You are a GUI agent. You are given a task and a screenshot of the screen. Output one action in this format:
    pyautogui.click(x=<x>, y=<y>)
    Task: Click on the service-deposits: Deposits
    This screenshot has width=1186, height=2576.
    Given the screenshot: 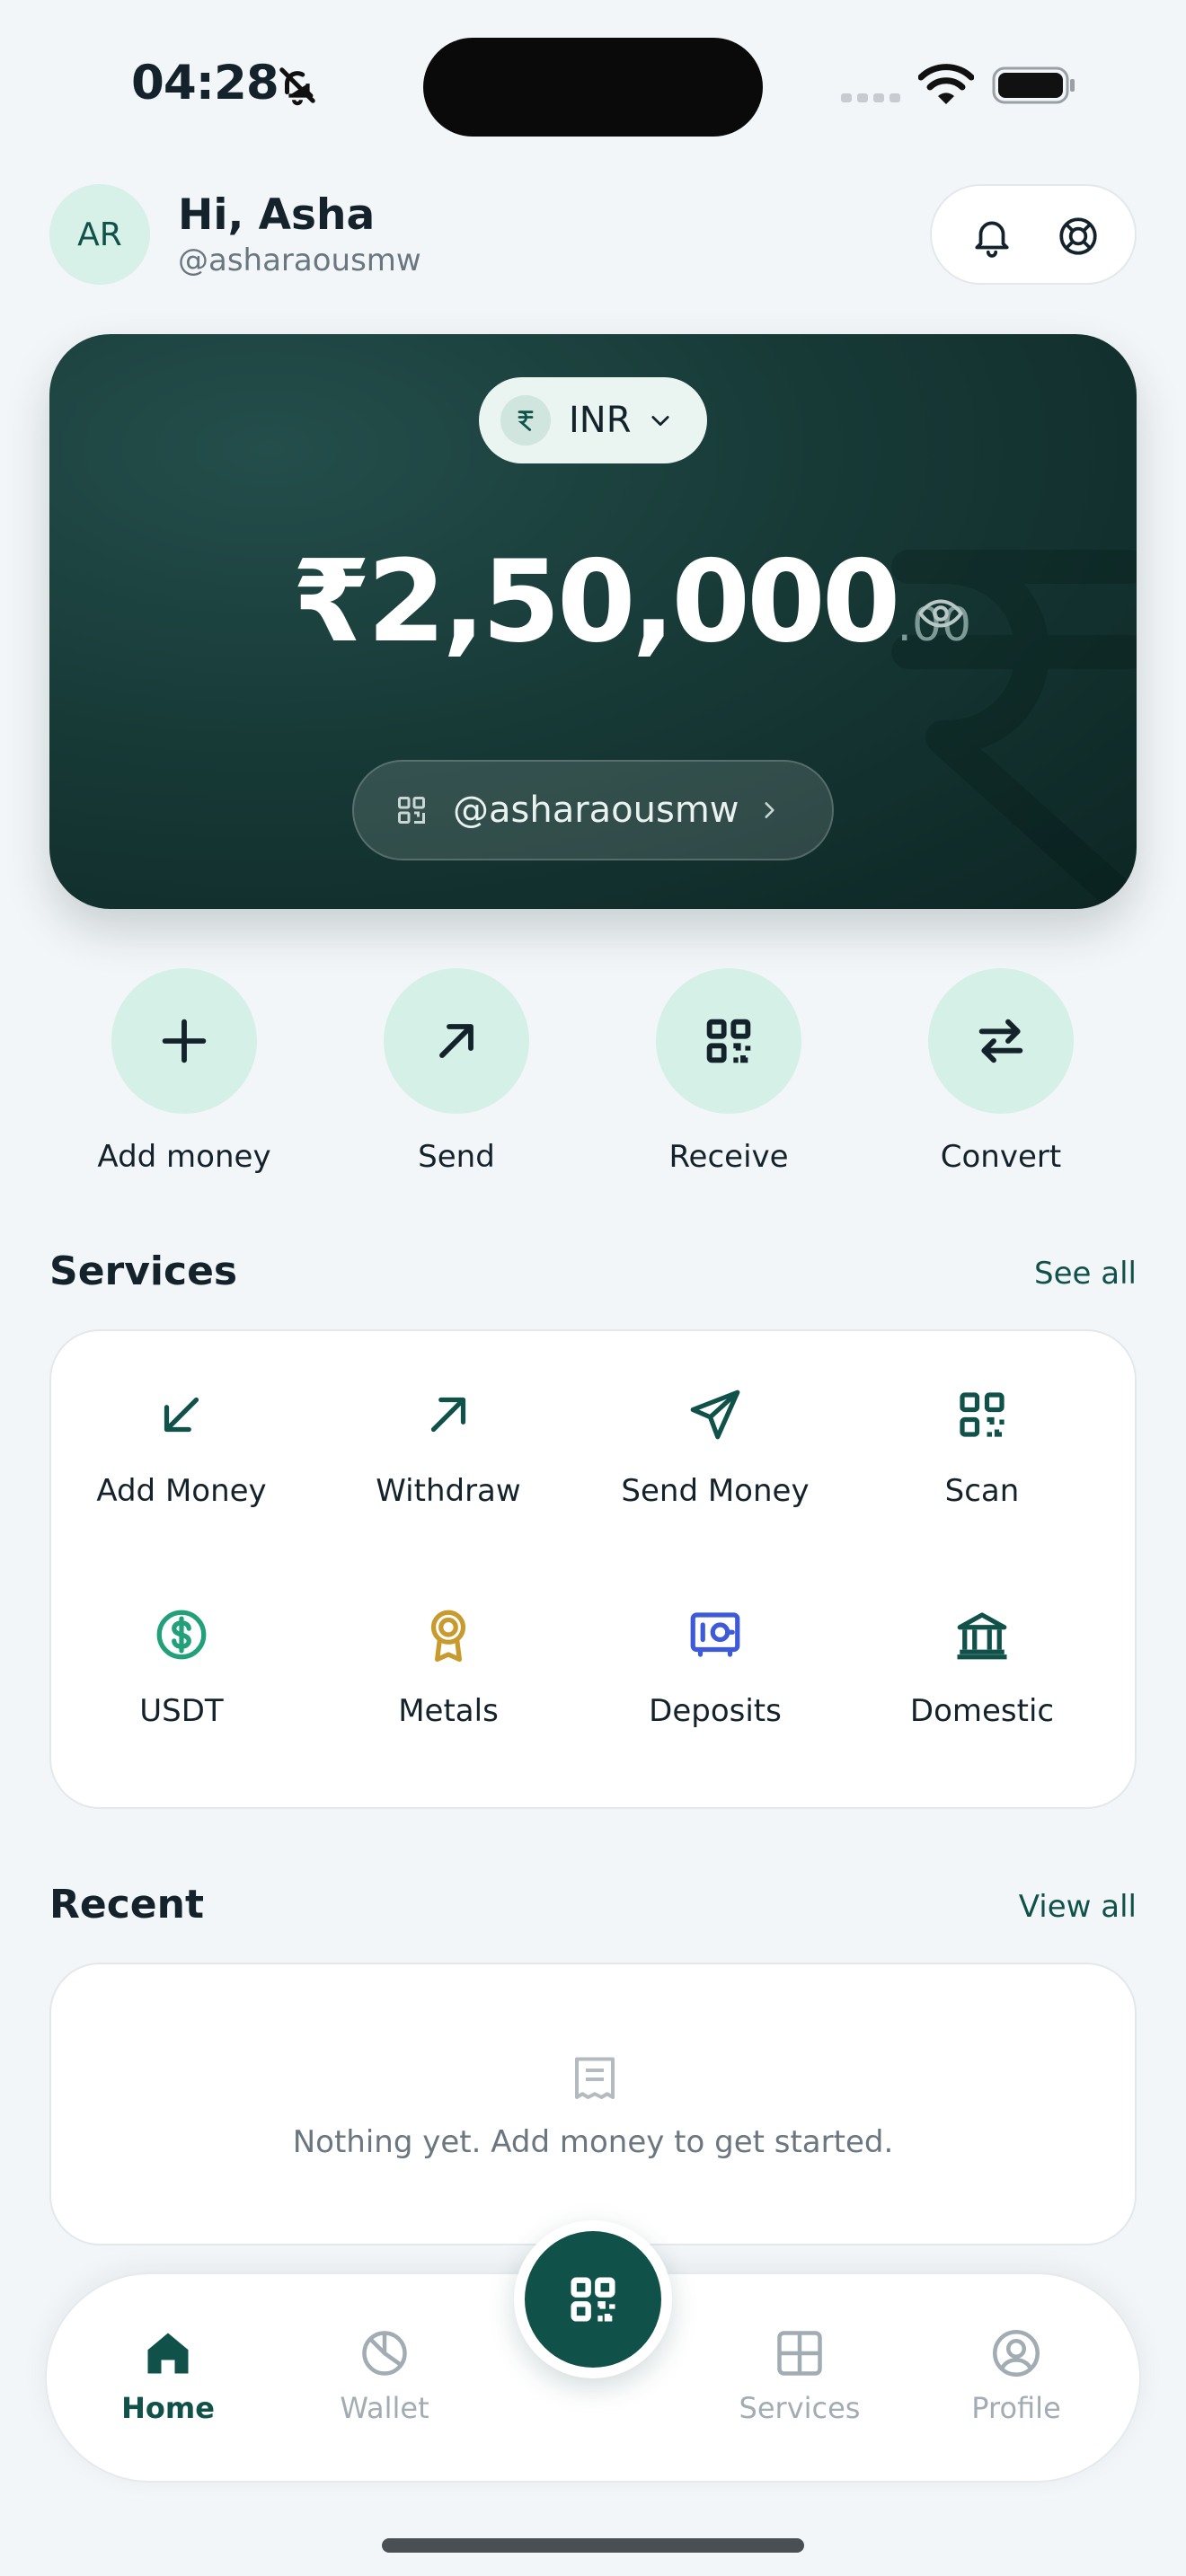 What is the action you would take?
    pyautogui.click(x=715, y=1667)
    